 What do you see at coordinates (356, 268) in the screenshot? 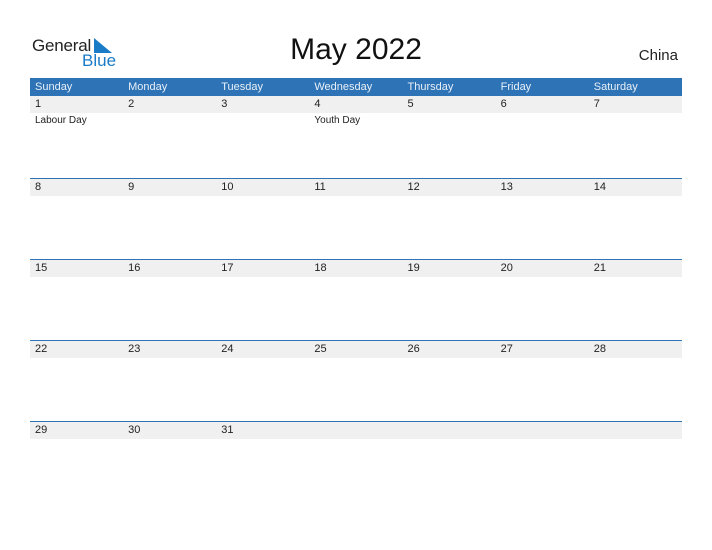
I see `day-number-strip: 15 16 17 18 19 20 21` at bounding box center [356, 268].